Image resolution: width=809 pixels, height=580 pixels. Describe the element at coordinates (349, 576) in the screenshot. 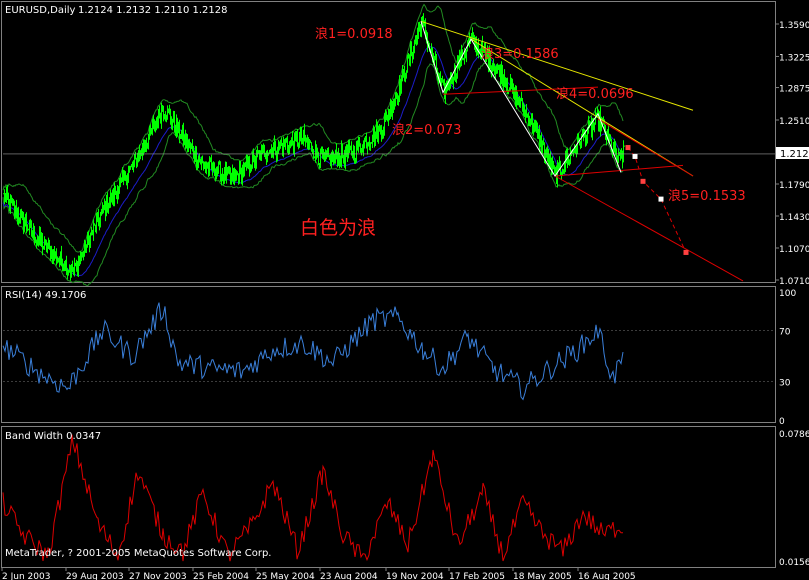

I see `time-axis-label: 23 Aug 2004` at that location.